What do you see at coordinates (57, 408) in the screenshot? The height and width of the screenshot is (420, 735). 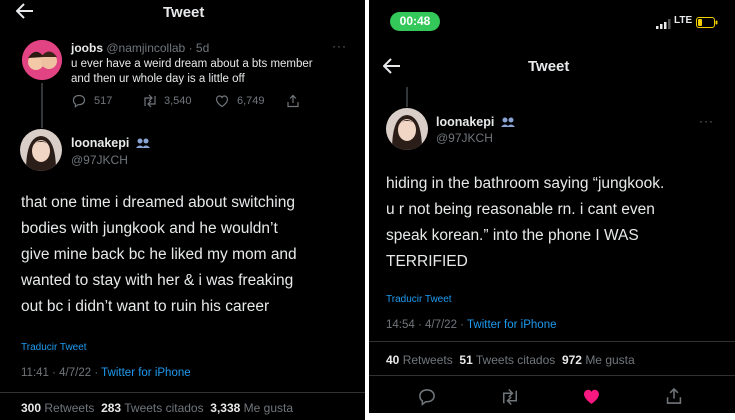 I see `retweets-stat: 300 Retweets` at bounding box center [57, 408].